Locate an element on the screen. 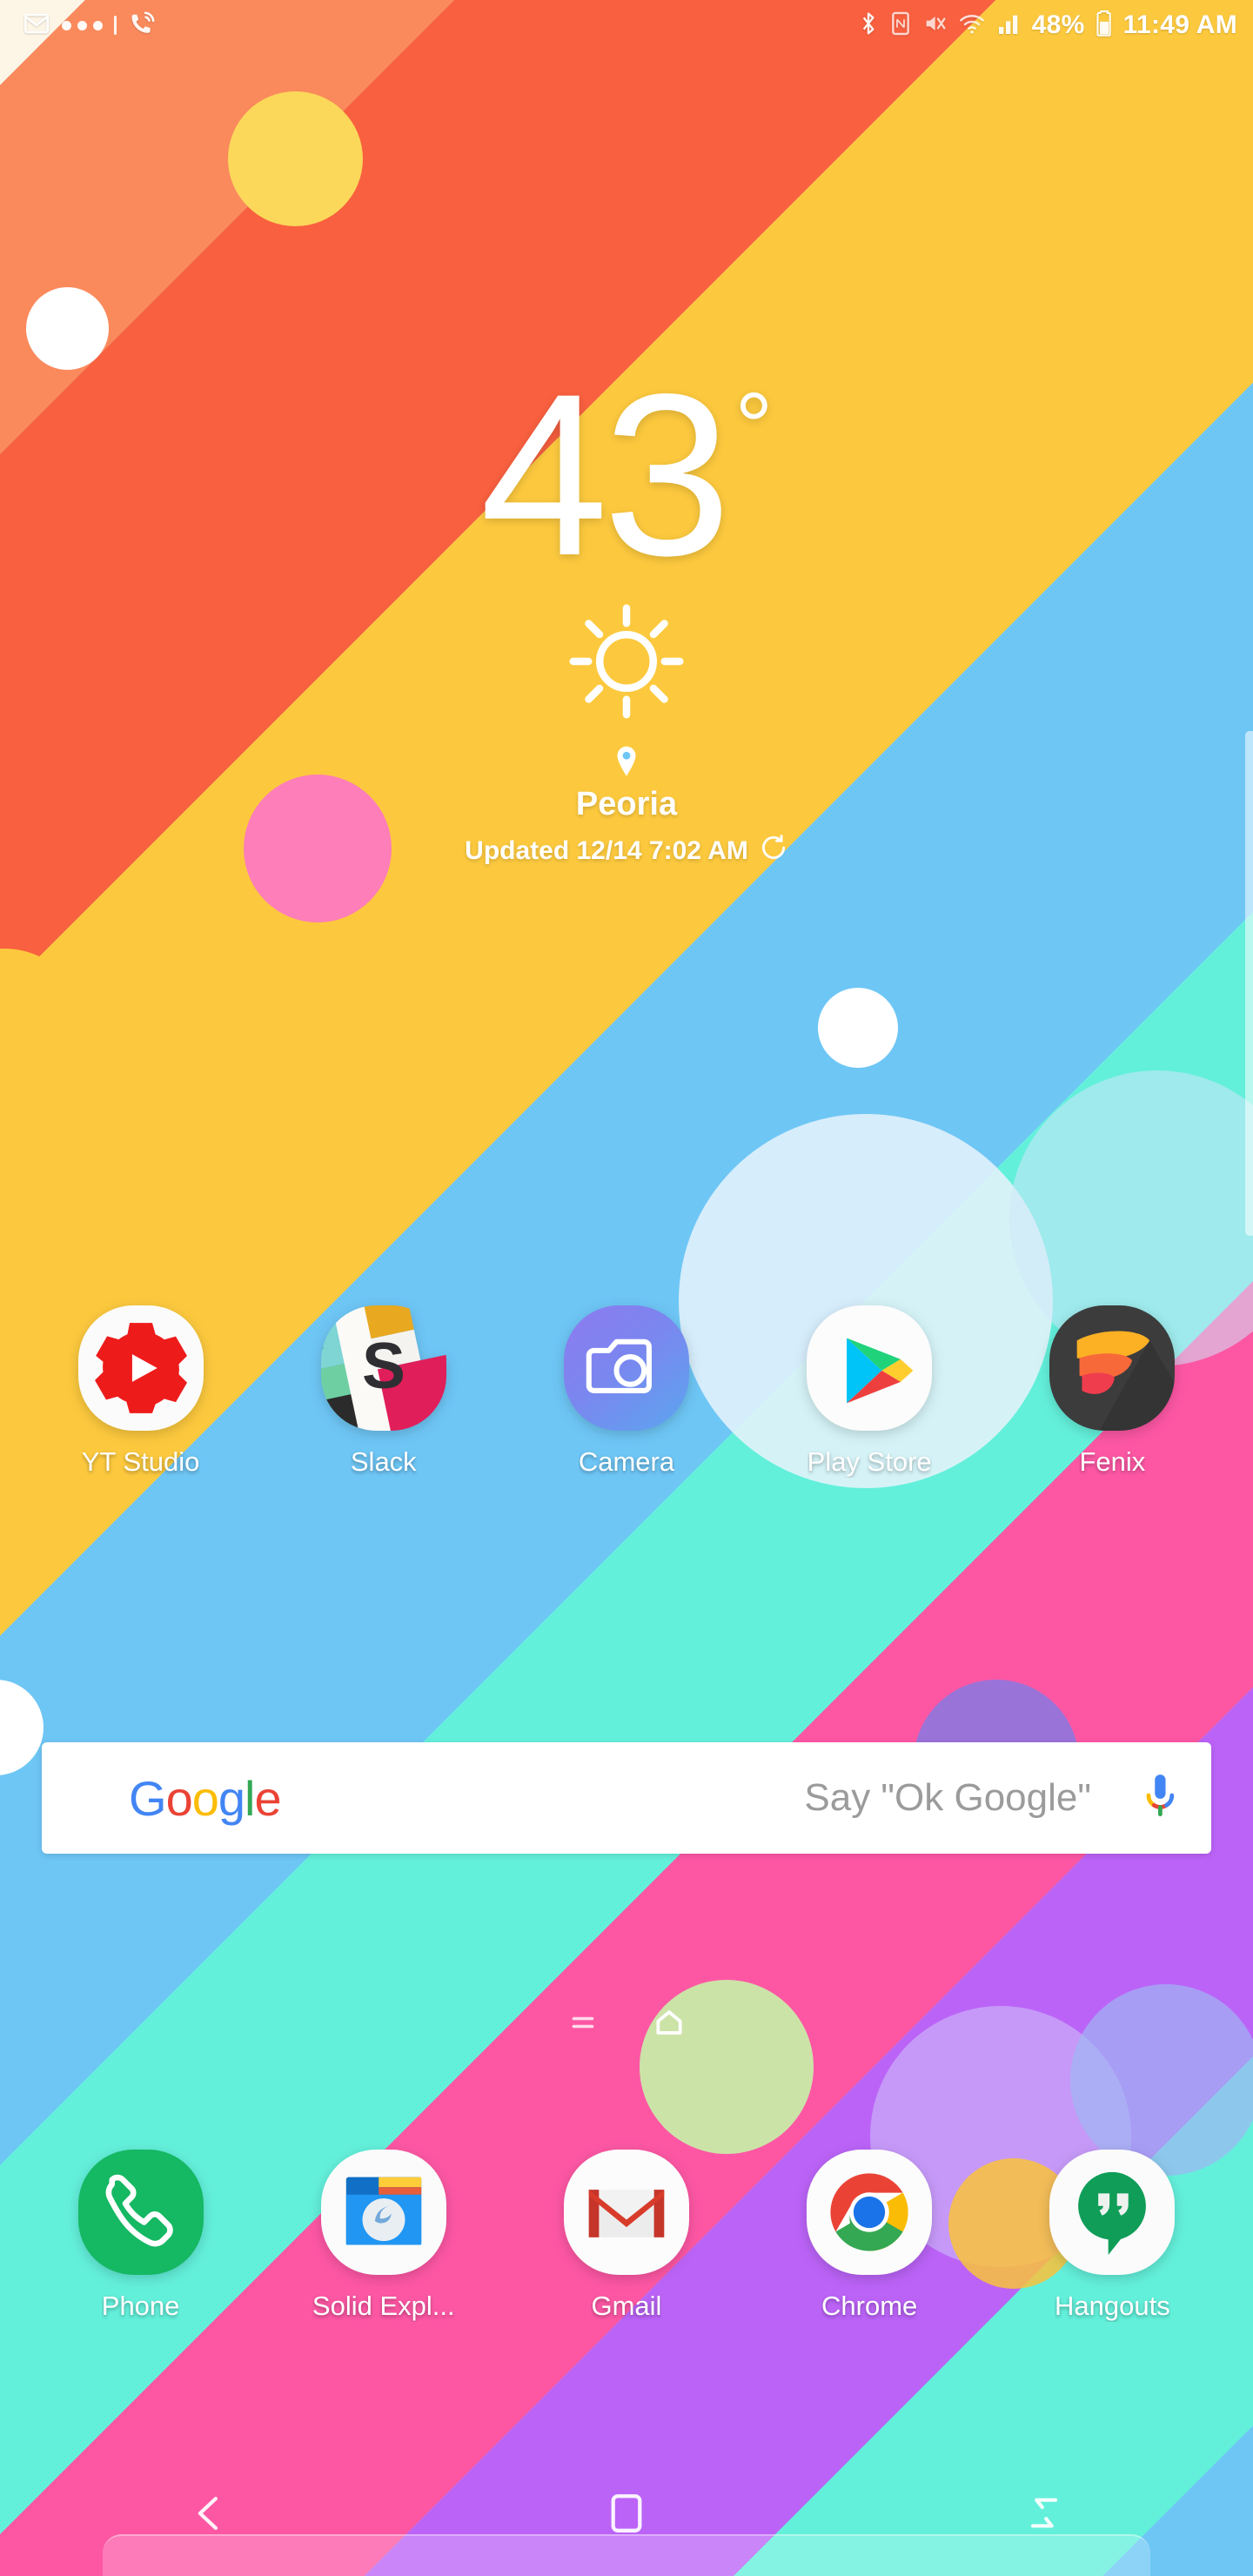  google-logo-letter: l is located at coordinates (250, 1798).